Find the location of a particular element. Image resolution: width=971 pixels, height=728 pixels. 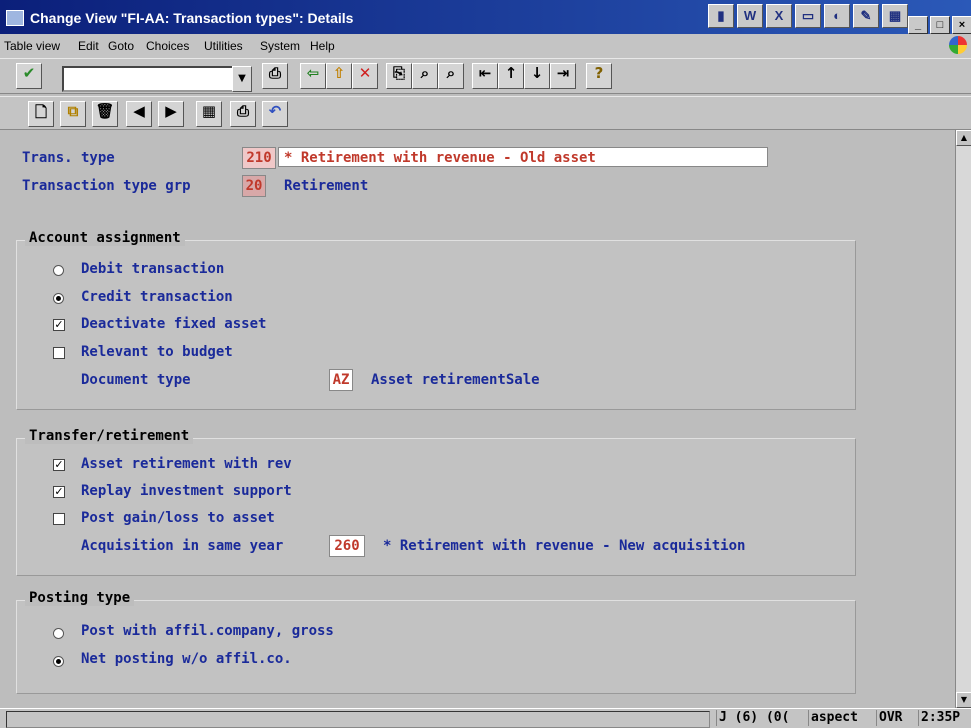

next-entry-icon: ▶ is located at coordinates (171, 114).